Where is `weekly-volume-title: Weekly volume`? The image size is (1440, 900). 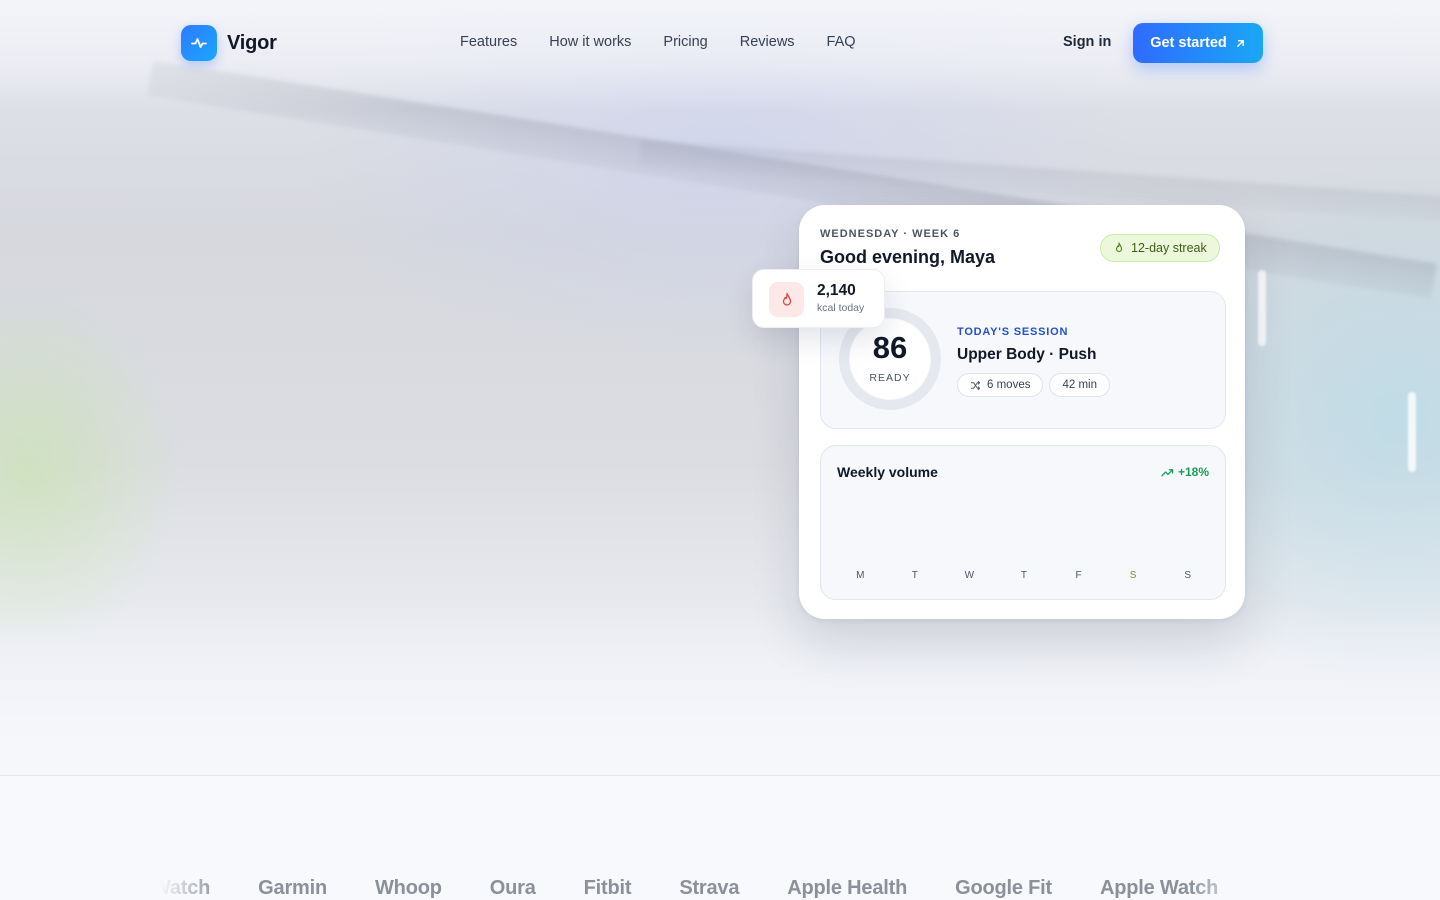
weekly-volume-title: Weekly volume is located at coordinates (887, 472).